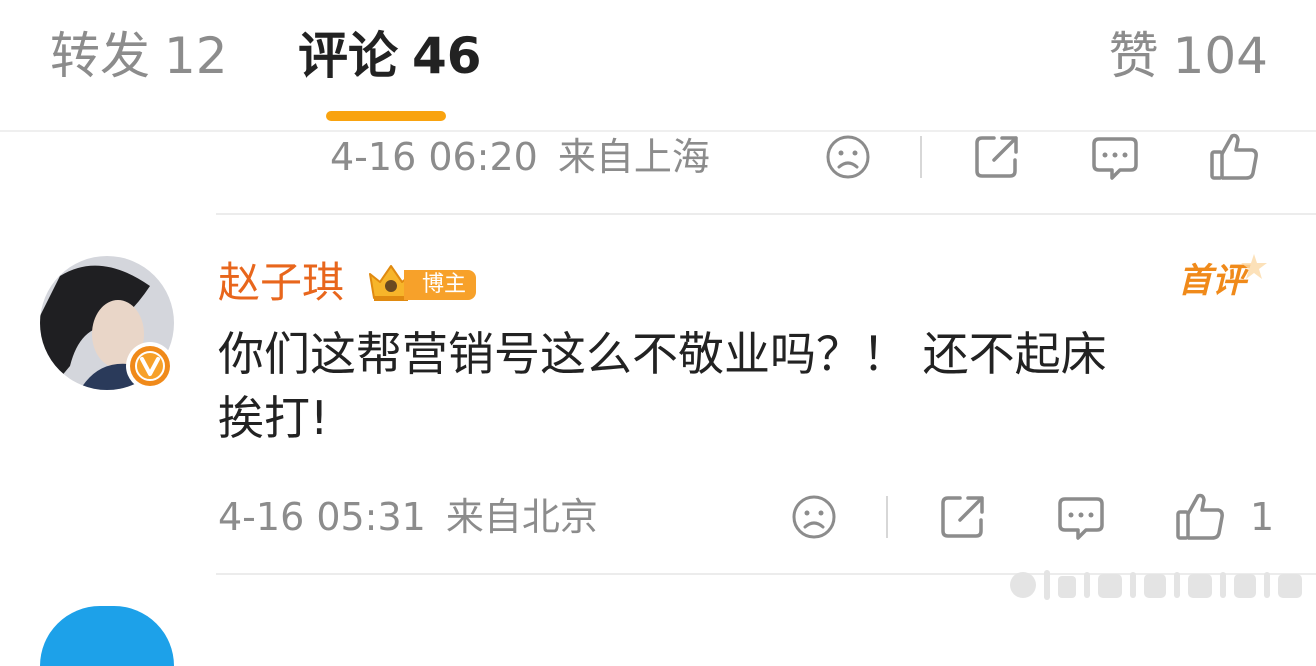  Describe the element at coordinates (386, 116) in the screenshot. I see `active-tab-indicator` at that location.